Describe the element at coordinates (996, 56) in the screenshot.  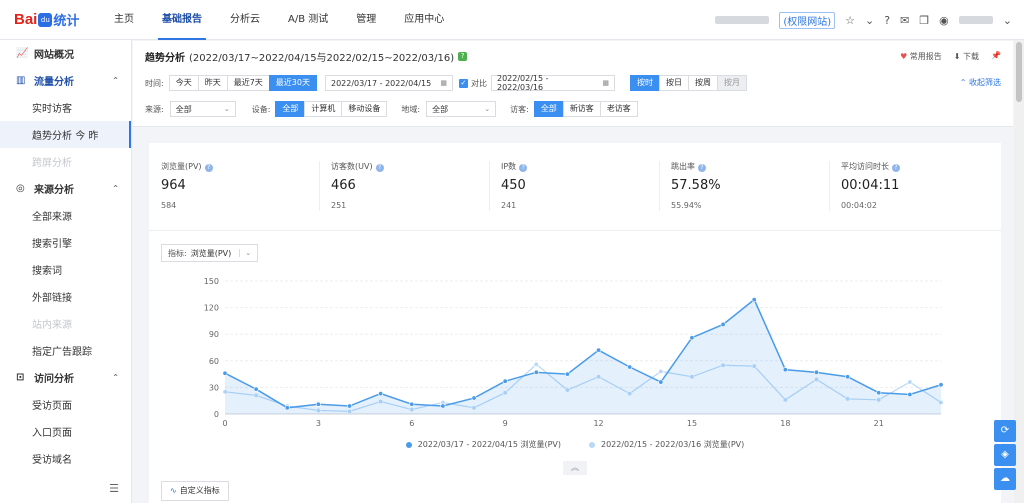
I see `pin-icon: 📌` at that location.